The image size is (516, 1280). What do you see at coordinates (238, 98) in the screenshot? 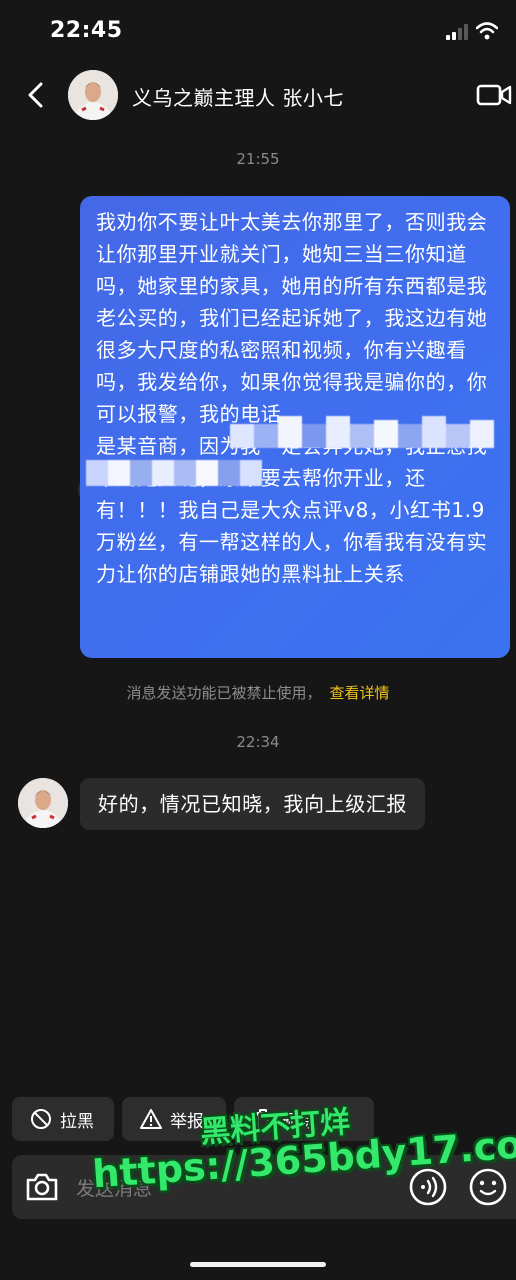
I see `chat-title: 义乌之巅主理人 张小七` at bounding box center [238, 98].